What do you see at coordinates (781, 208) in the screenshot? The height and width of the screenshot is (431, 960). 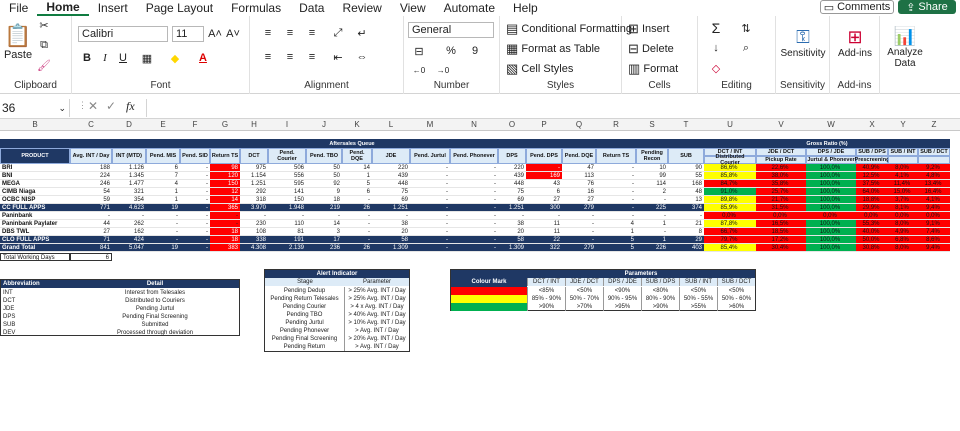 I see `ratio-cell: 31,5%` at bounding box center [781, 208].